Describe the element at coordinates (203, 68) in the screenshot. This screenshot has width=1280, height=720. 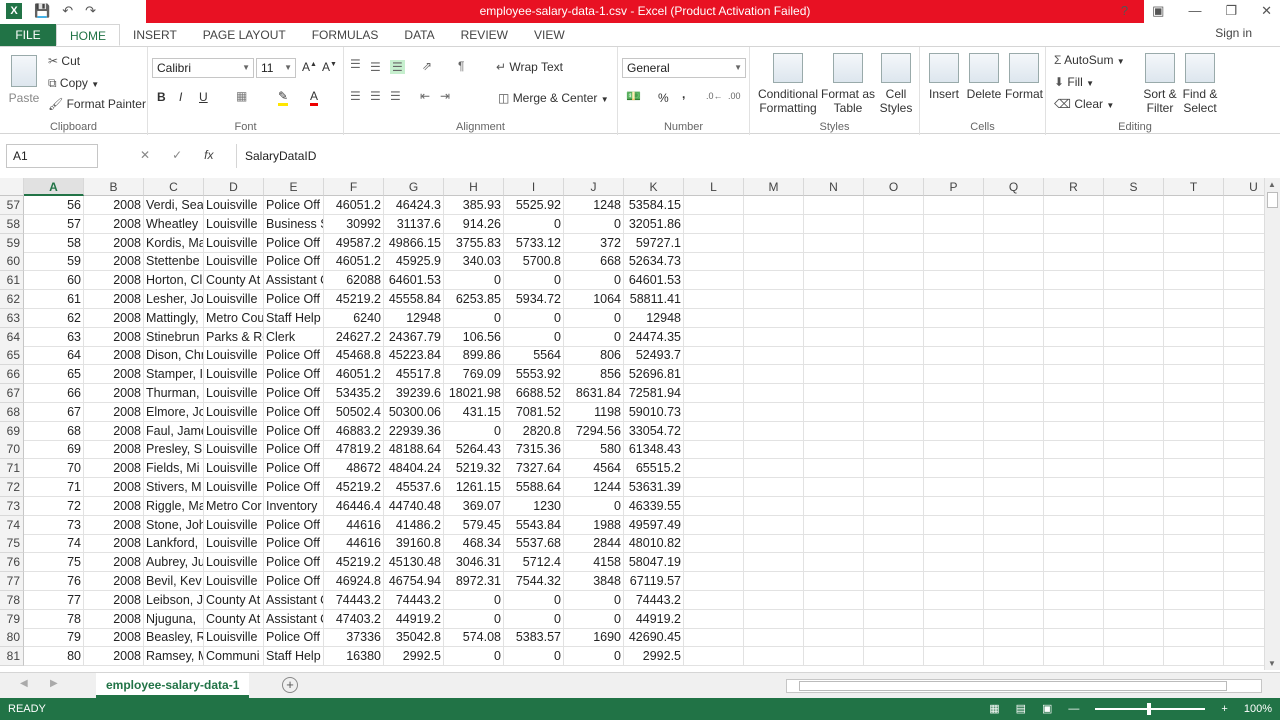
I see `font-family-select: Calibri ▼` at that location.